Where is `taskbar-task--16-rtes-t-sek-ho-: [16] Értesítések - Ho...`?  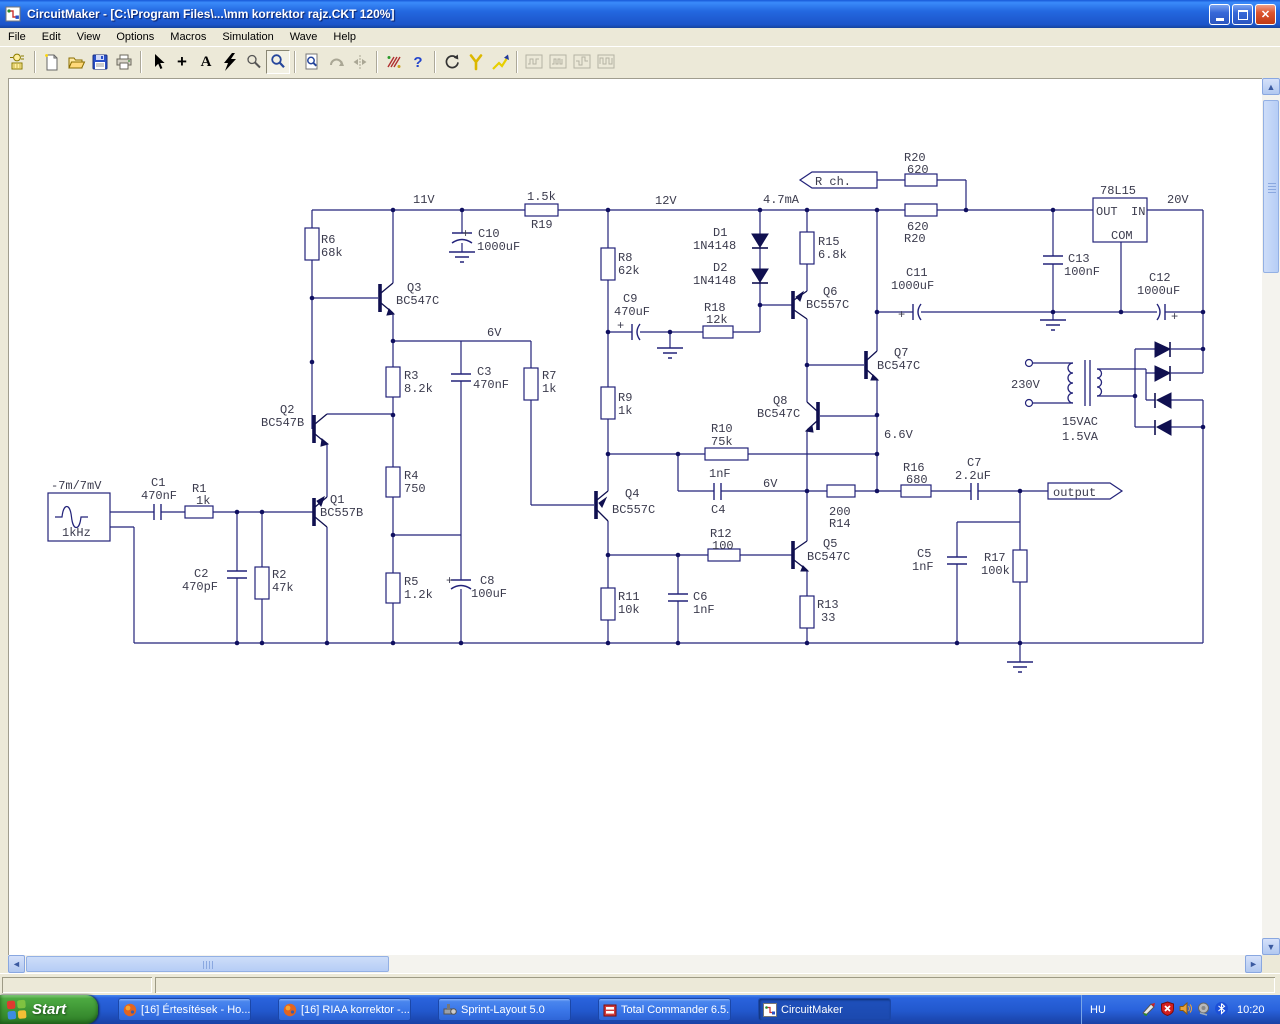 taskbar-task--16-rtes-t-sek-ho-: [16] Értesítések - Ho... is located at coordinates (184, 1009).